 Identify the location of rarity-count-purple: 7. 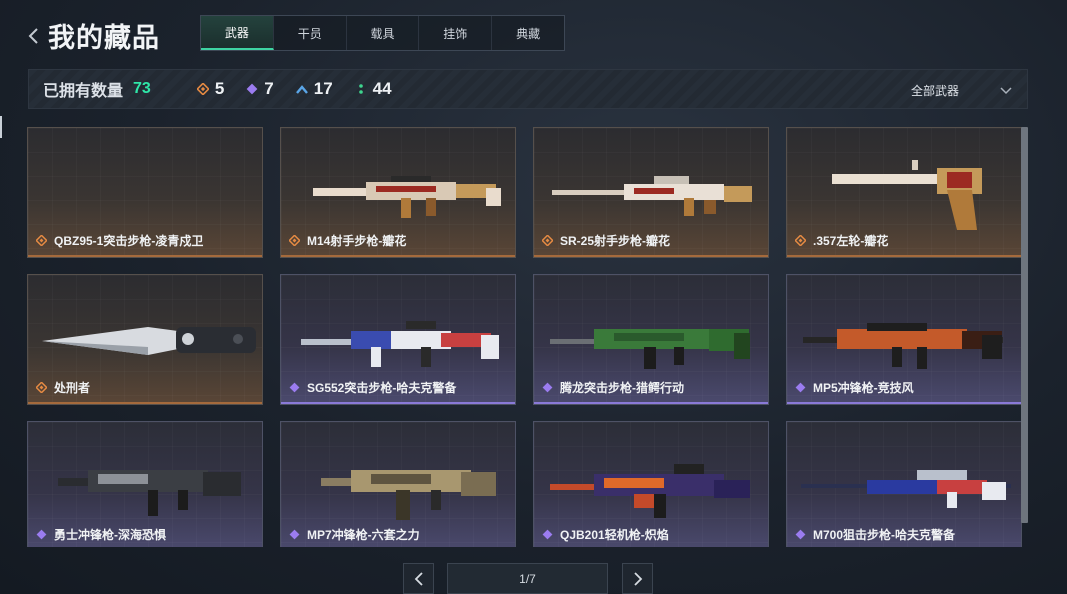
(260, 89).